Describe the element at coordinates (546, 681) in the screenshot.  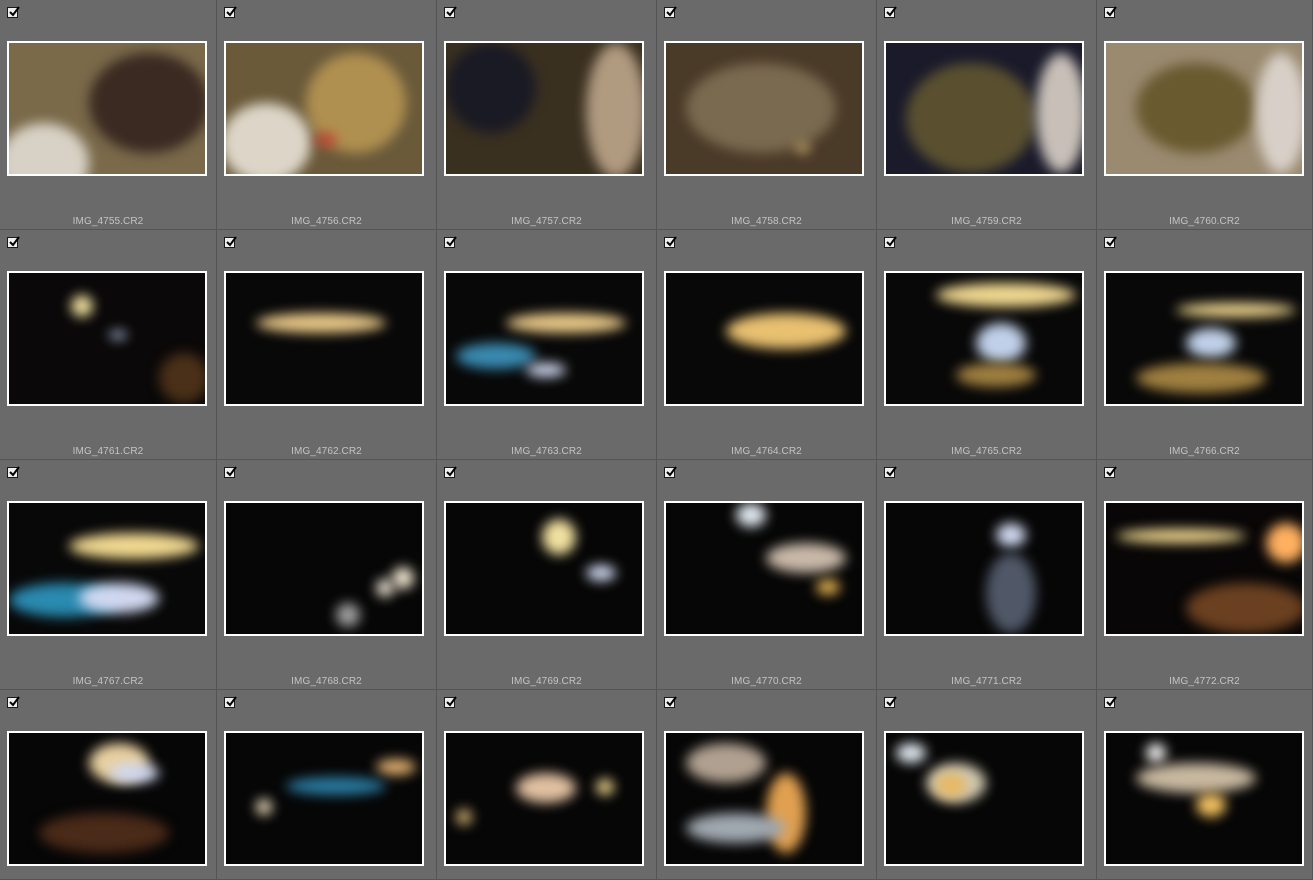
I see `filename-label: IMG_4769.CR2` at that location.